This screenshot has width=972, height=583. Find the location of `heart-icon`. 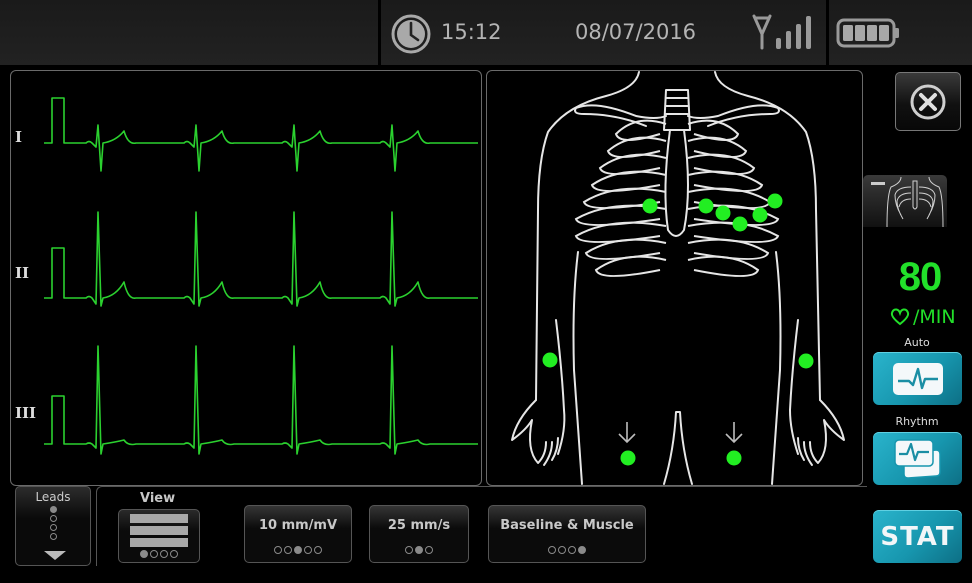

heart-icon is located at coordinates (900, 317).